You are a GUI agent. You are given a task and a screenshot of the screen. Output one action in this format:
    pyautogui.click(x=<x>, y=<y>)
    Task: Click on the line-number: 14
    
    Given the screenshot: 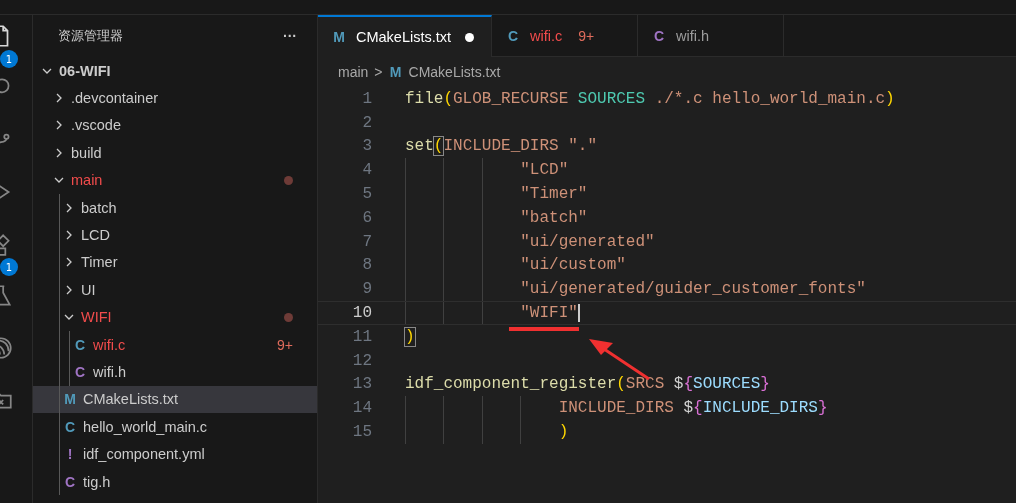 What is the action you would take?
    pyautogui.click(x=361, y=408)
    